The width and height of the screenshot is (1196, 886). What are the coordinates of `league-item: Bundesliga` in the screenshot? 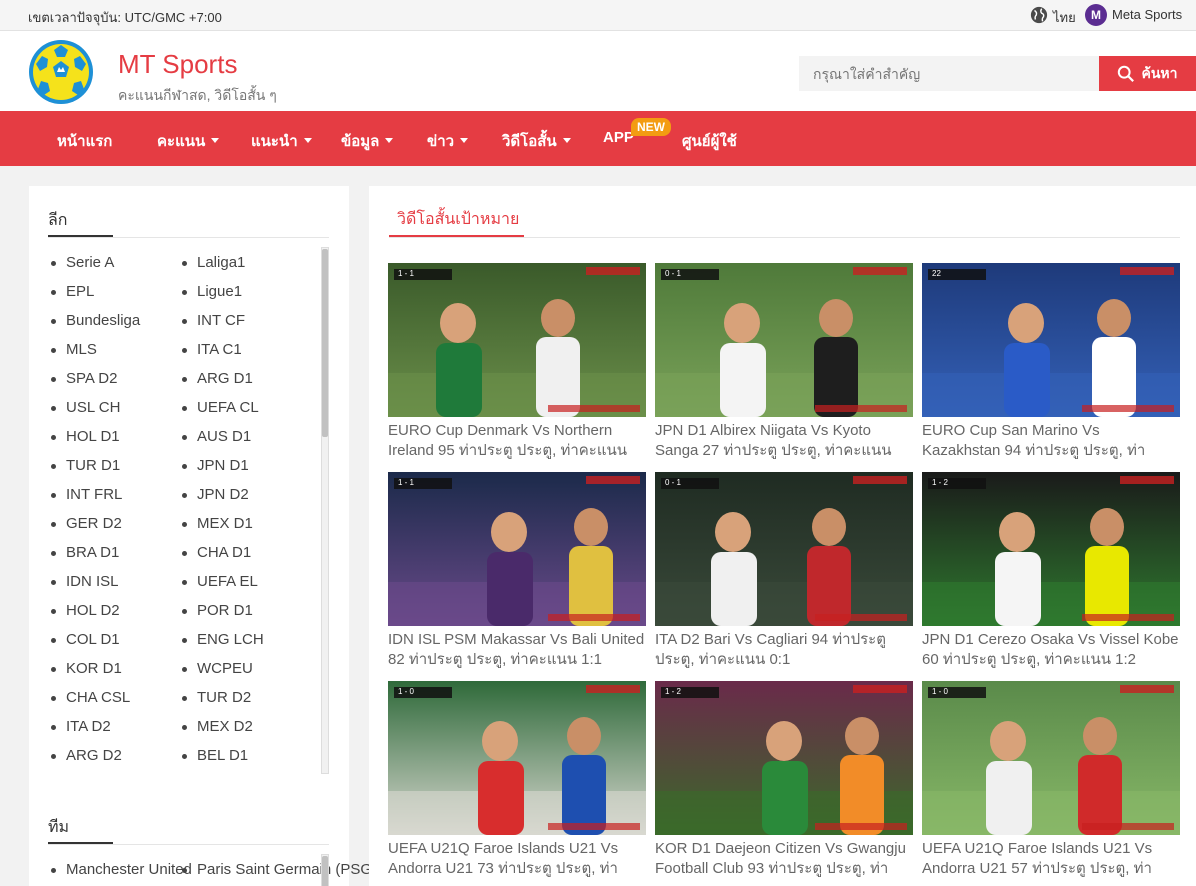 It's located at (95, 320).